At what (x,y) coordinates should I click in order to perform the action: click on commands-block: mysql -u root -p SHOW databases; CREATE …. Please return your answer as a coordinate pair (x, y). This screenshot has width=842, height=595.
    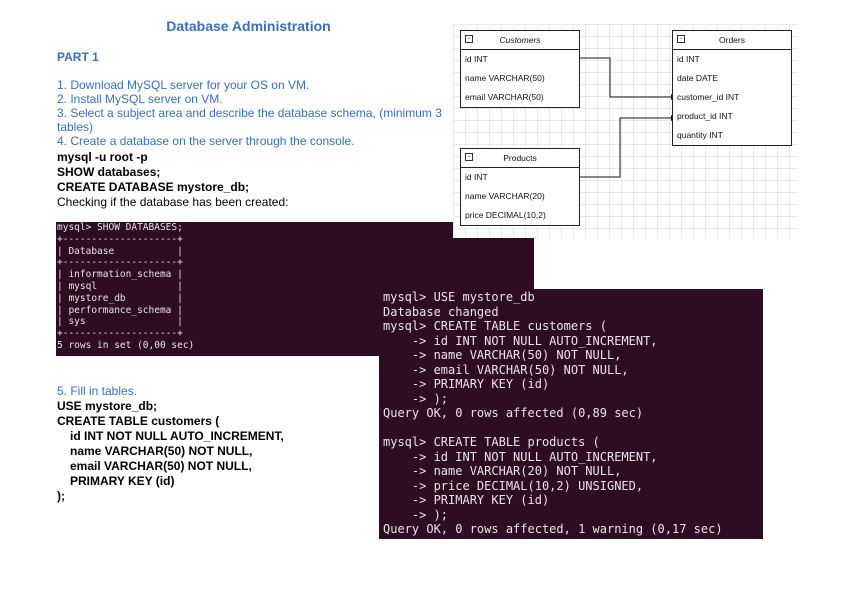
    Looking at the image, I should click on (249, 180).